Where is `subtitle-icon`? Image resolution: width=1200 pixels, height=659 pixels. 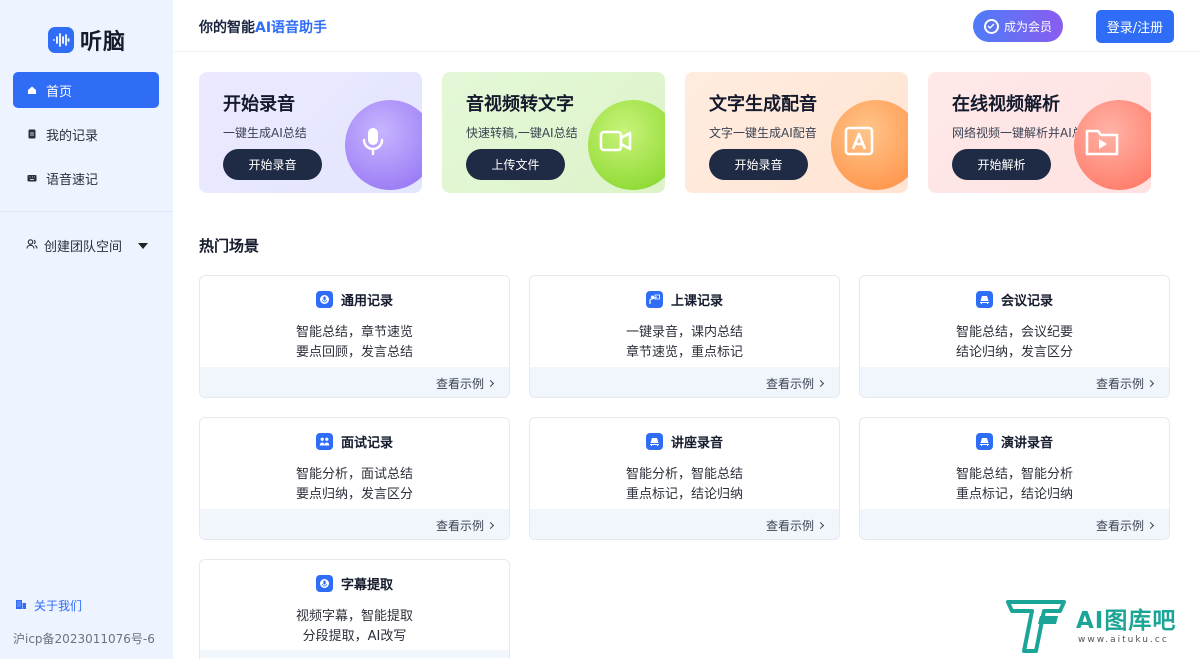 subtitle-icon is located at coordinates (324, 583).